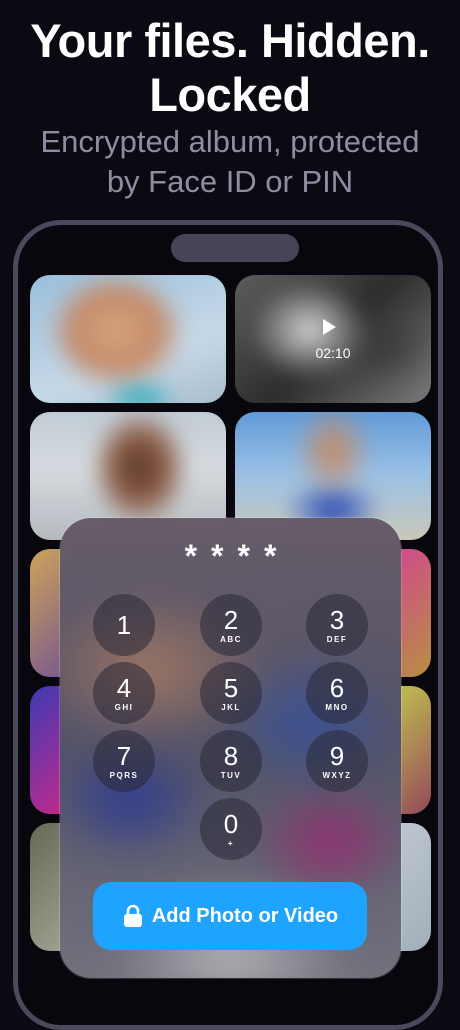 The height and width of the screenshot is (1030, 460). I want to click on lock-icon, so click(132, 915).